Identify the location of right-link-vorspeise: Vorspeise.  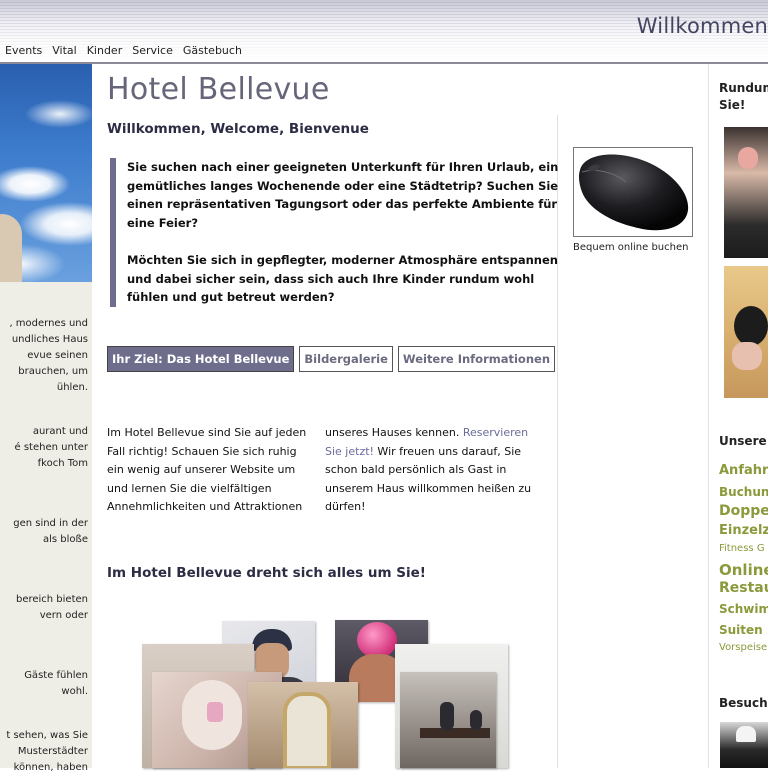
(743, 647).